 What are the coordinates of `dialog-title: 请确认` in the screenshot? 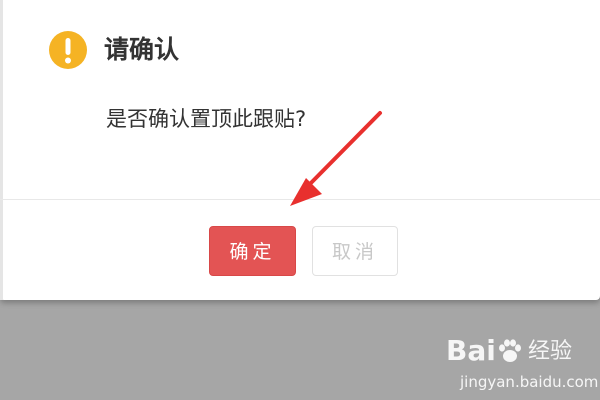 It's located at (142, 49).